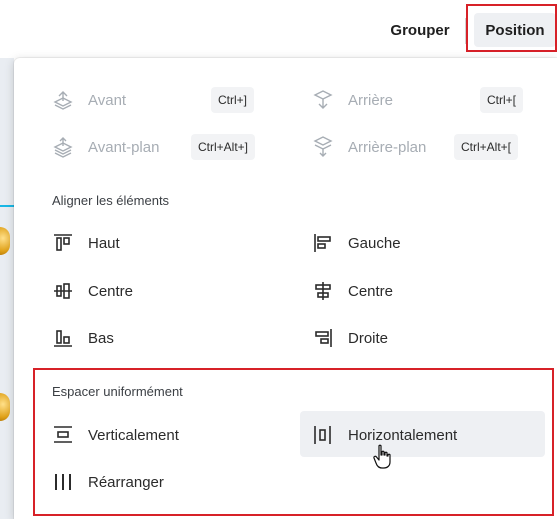 Image resolution: width=557 pixels, height=519 pixels. I want to click on editor-toolbar: Grouper Position, so click(278, 29).